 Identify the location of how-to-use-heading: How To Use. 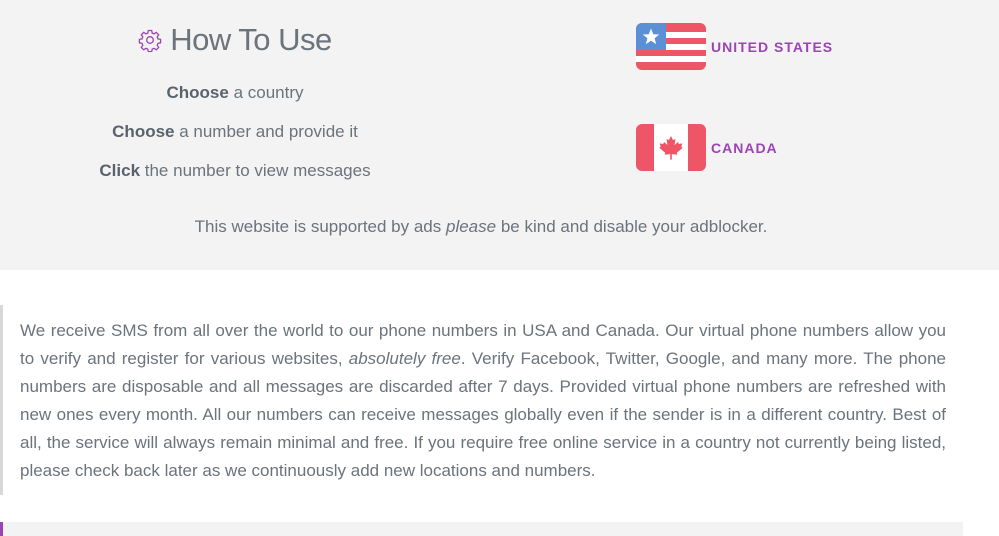
(235, 40).